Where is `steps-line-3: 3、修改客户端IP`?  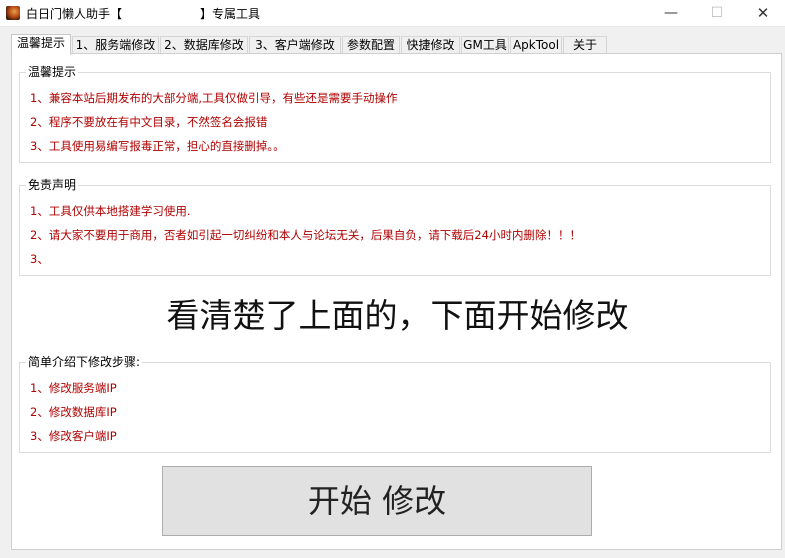
steps-line-3: 3、修改客户端IP is located at coordinates (73, 436).